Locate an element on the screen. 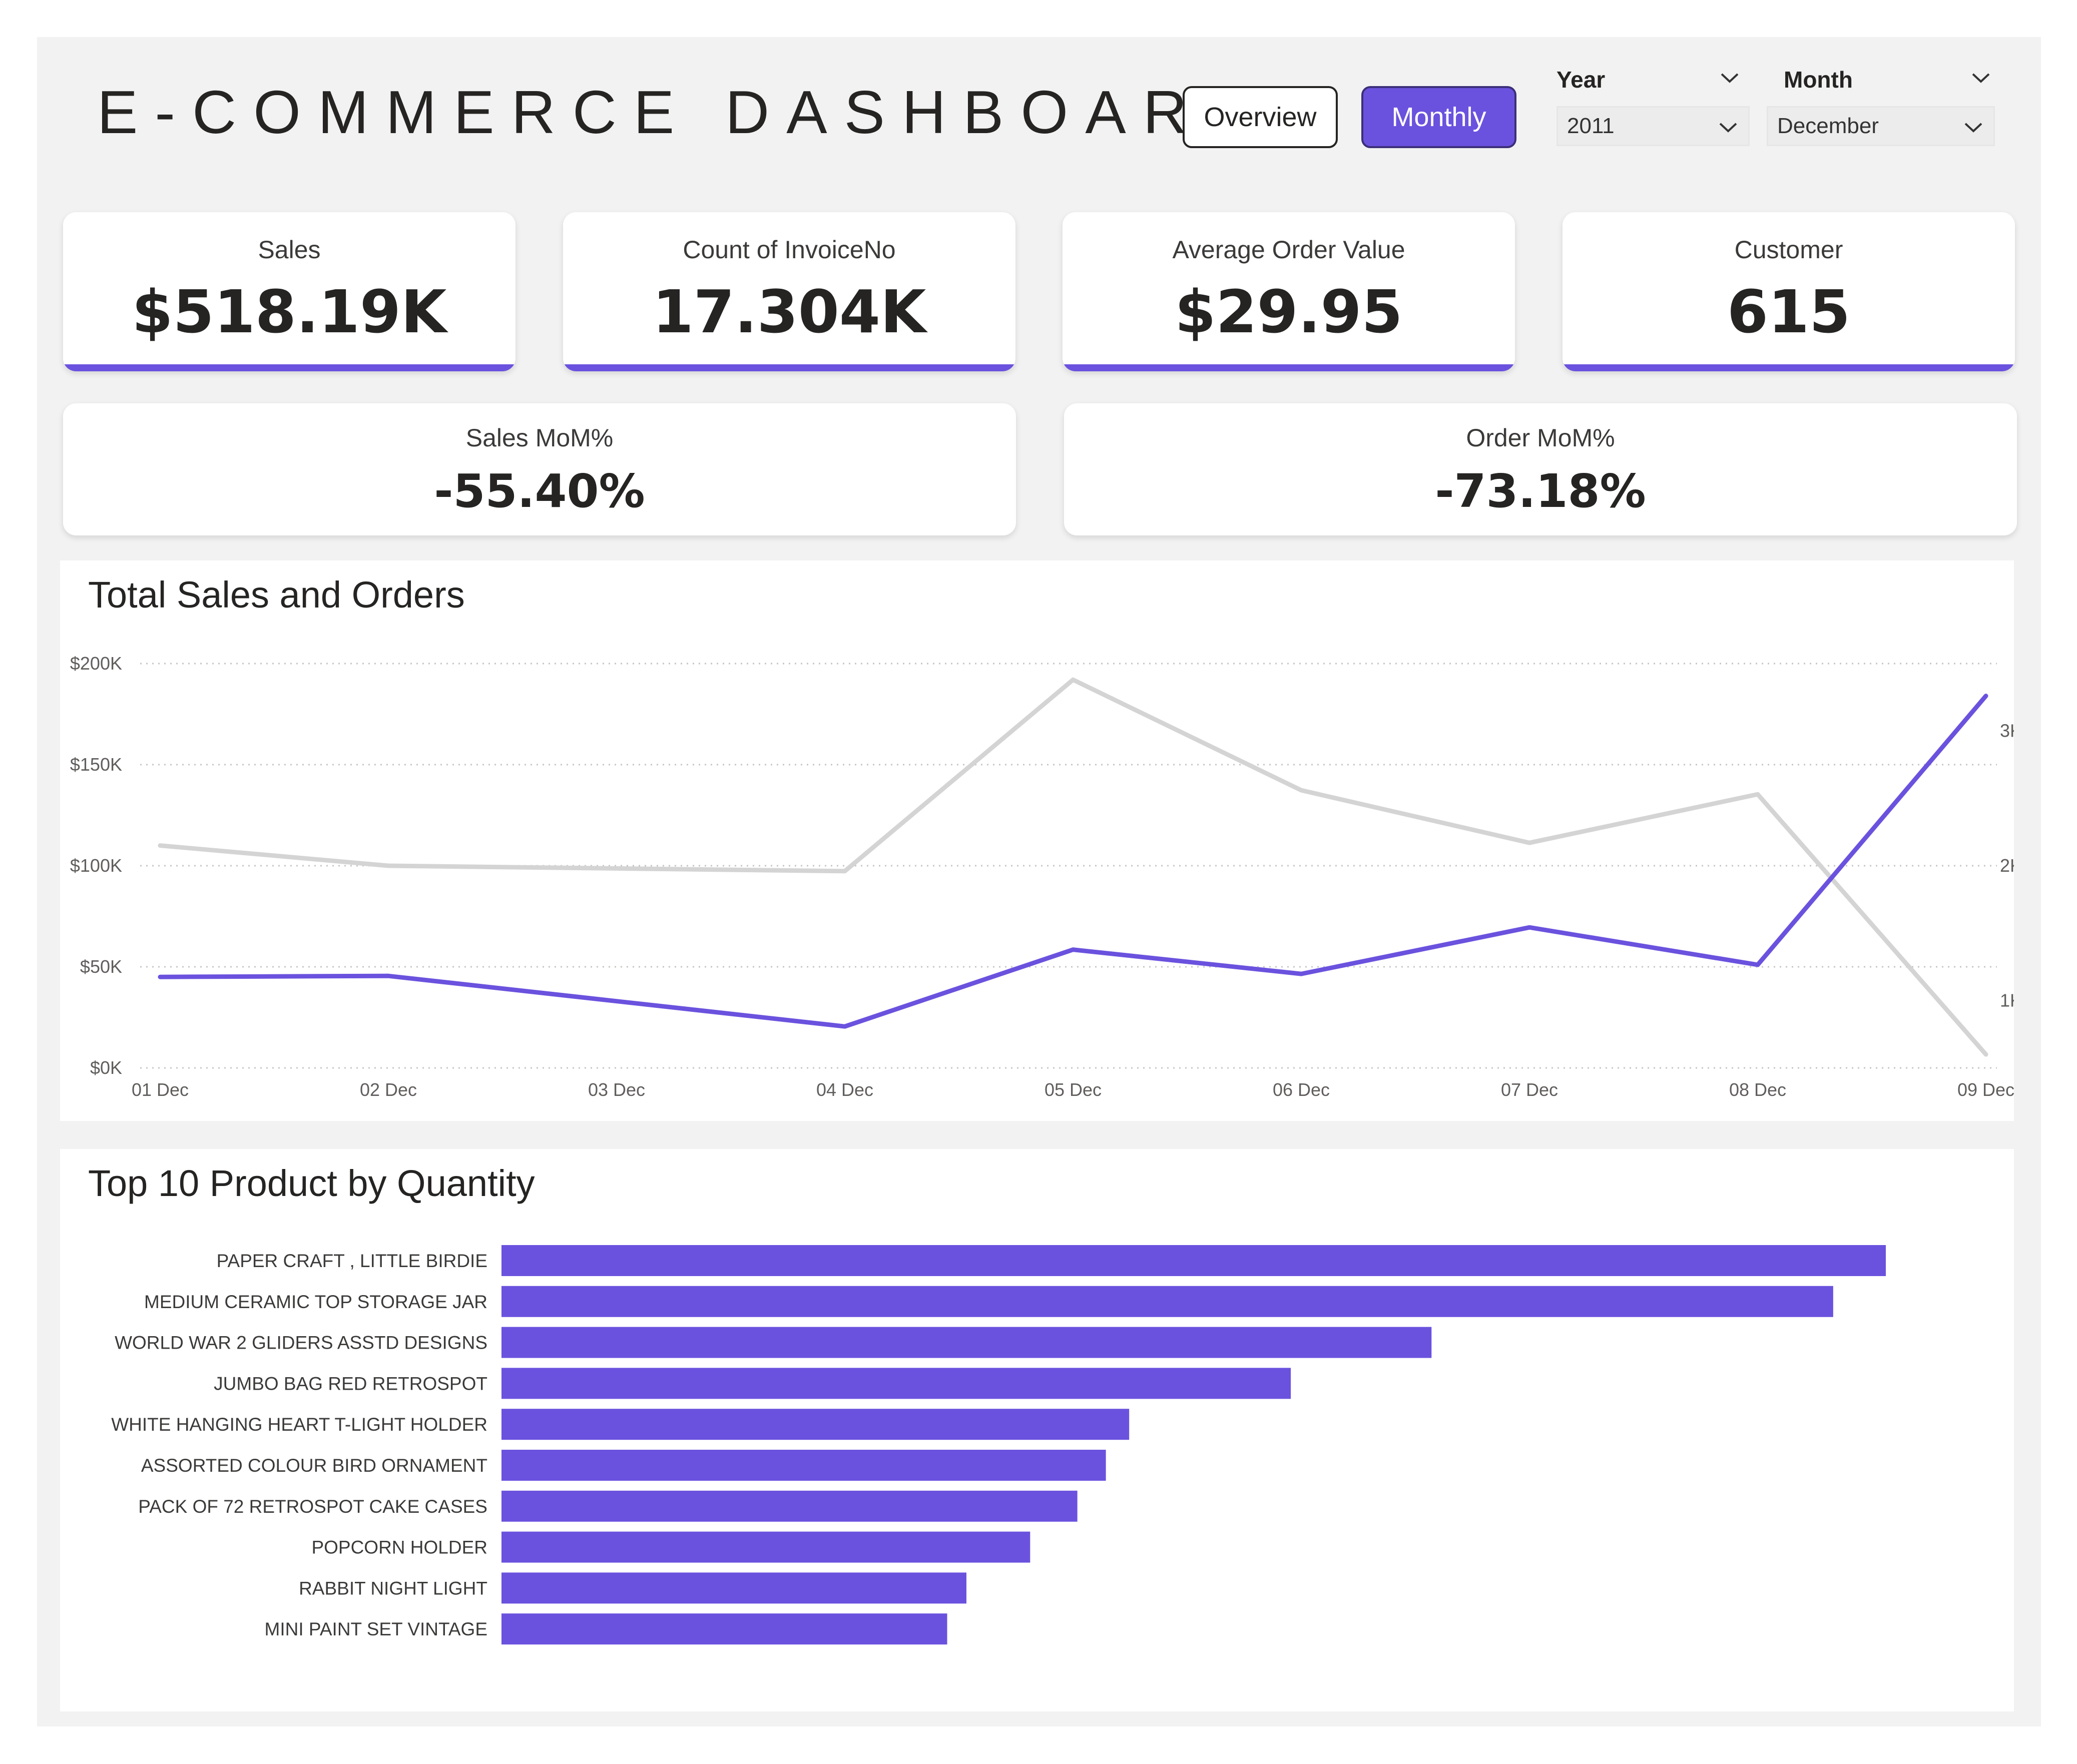 The image size is (2077, 1764). x-tick-label: 06 Dec is located at coordinates (1301, 1089).